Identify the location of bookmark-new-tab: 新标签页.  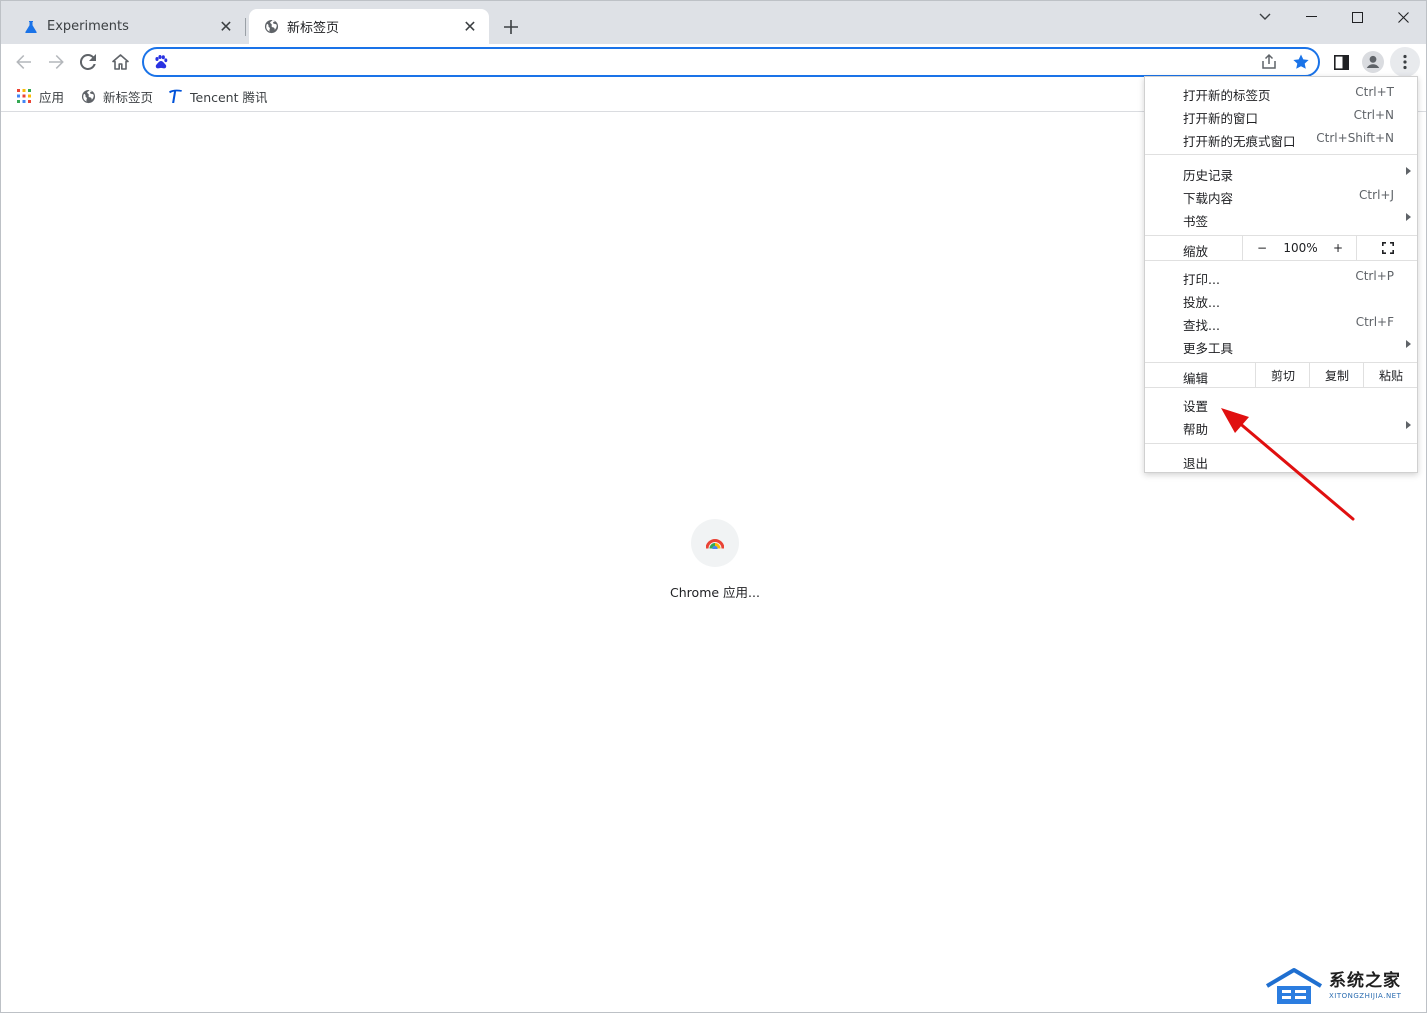
(116, 96).